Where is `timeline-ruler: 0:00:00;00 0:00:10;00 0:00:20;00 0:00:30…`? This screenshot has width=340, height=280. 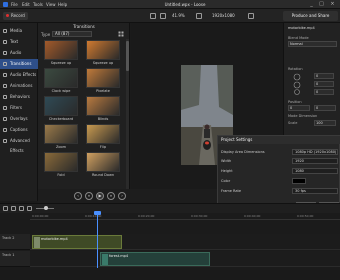 timeline-ruler: 0:00:00;00 0:00:10;00 0:00:20;00 0:00:30… is located at coordinates (185, 216).